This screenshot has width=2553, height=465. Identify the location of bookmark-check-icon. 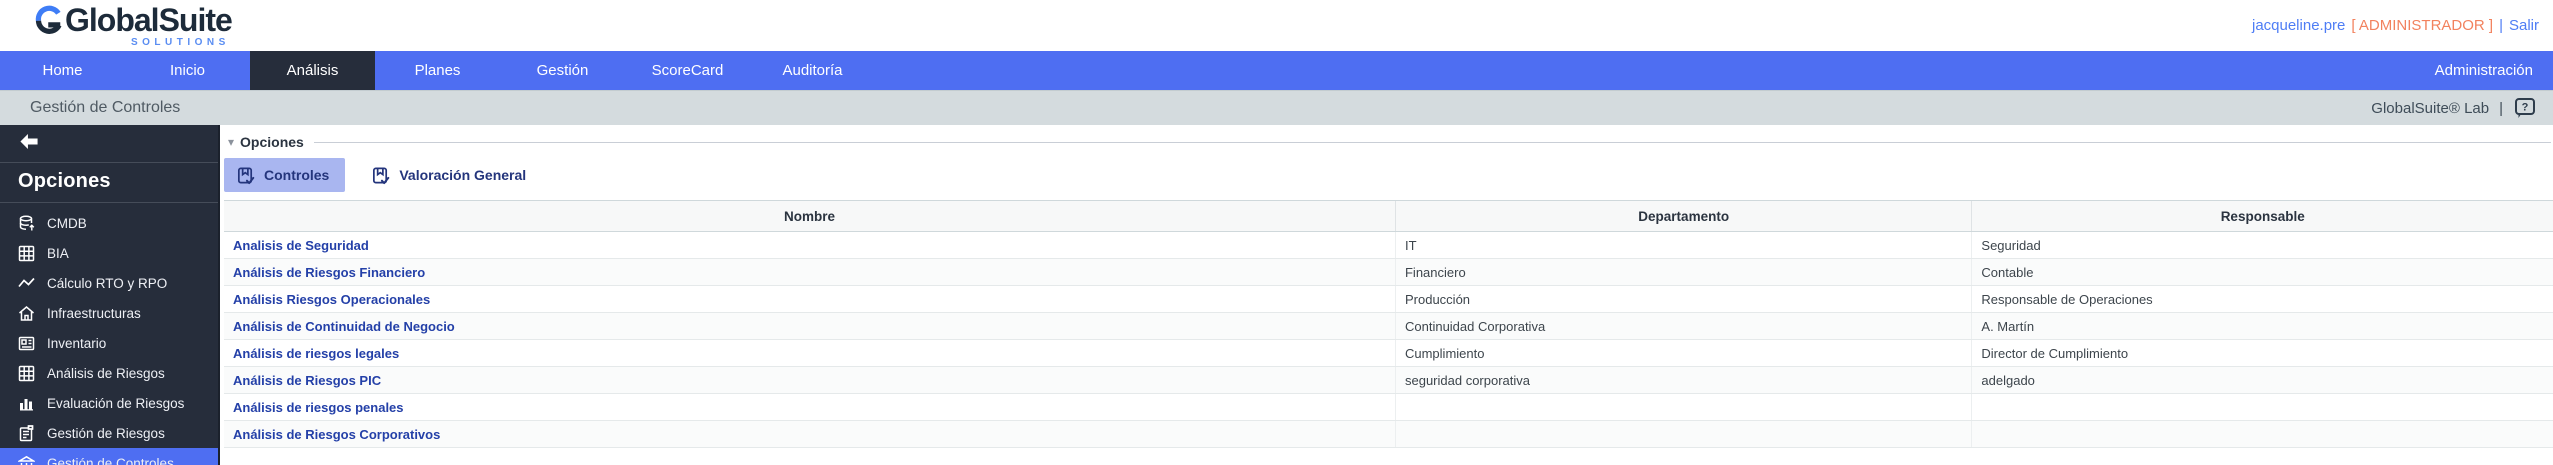
(381, 175).